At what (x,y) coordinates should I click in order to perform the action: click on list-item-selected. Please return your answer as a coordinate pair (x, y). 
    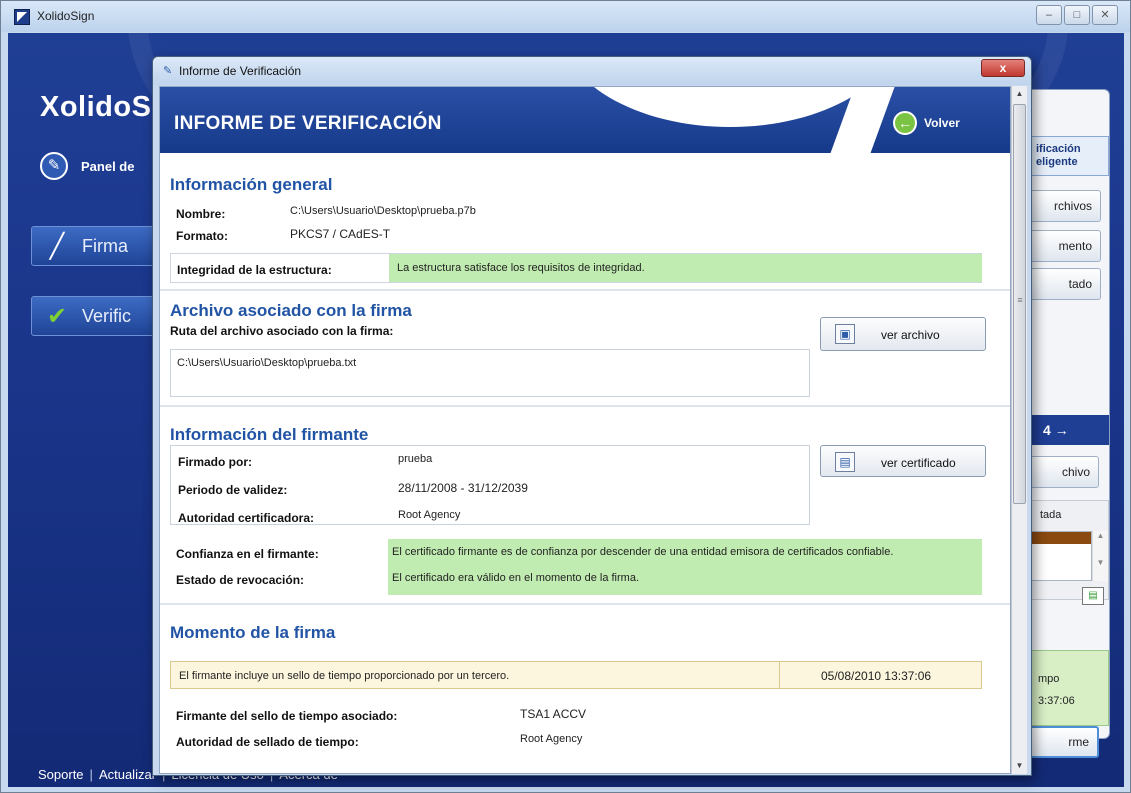
    Looking at the image, I should click on (1059, 538).